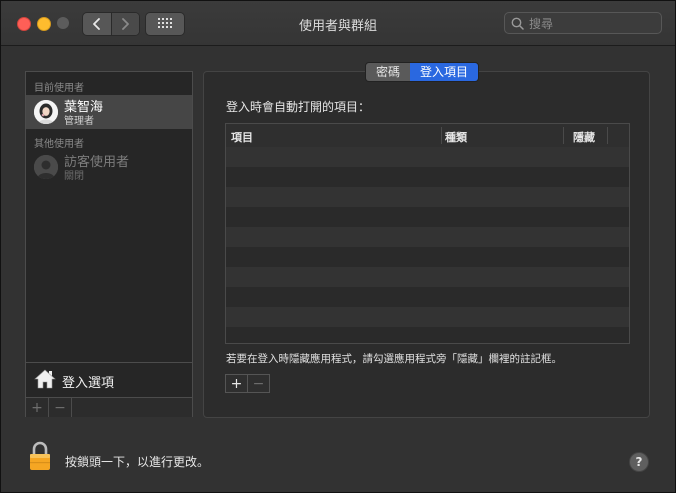 This screenshot has height=493, width=676. What do you see at coordinates (59, 88) in the screenshot?
I see `current-users-label: 目前使用者` at bounding box center [59, 88].